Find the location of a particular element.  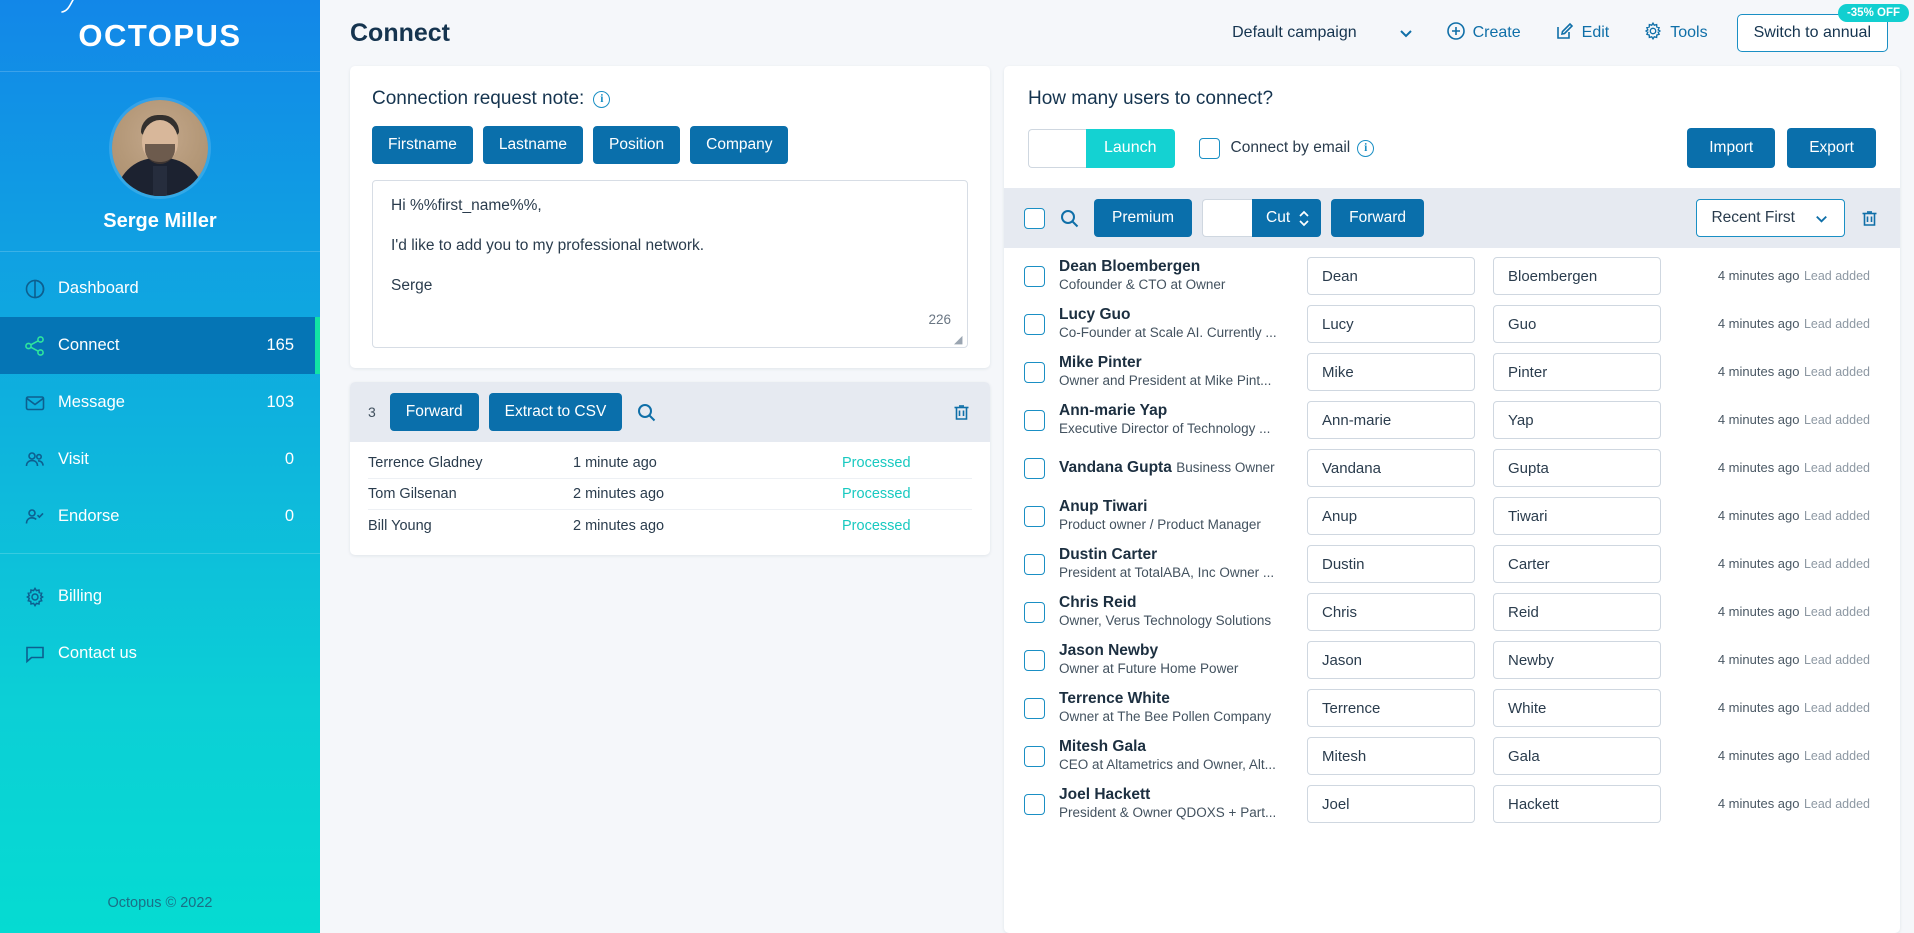

cut-button: Cut is located at coordinates (1287, 218).